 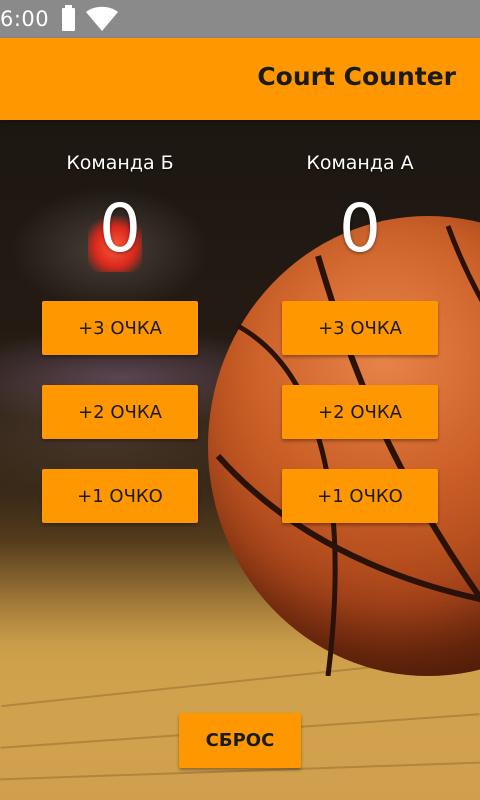 I want to click on reset-button: СБРОС, so click(x=240, y=740).